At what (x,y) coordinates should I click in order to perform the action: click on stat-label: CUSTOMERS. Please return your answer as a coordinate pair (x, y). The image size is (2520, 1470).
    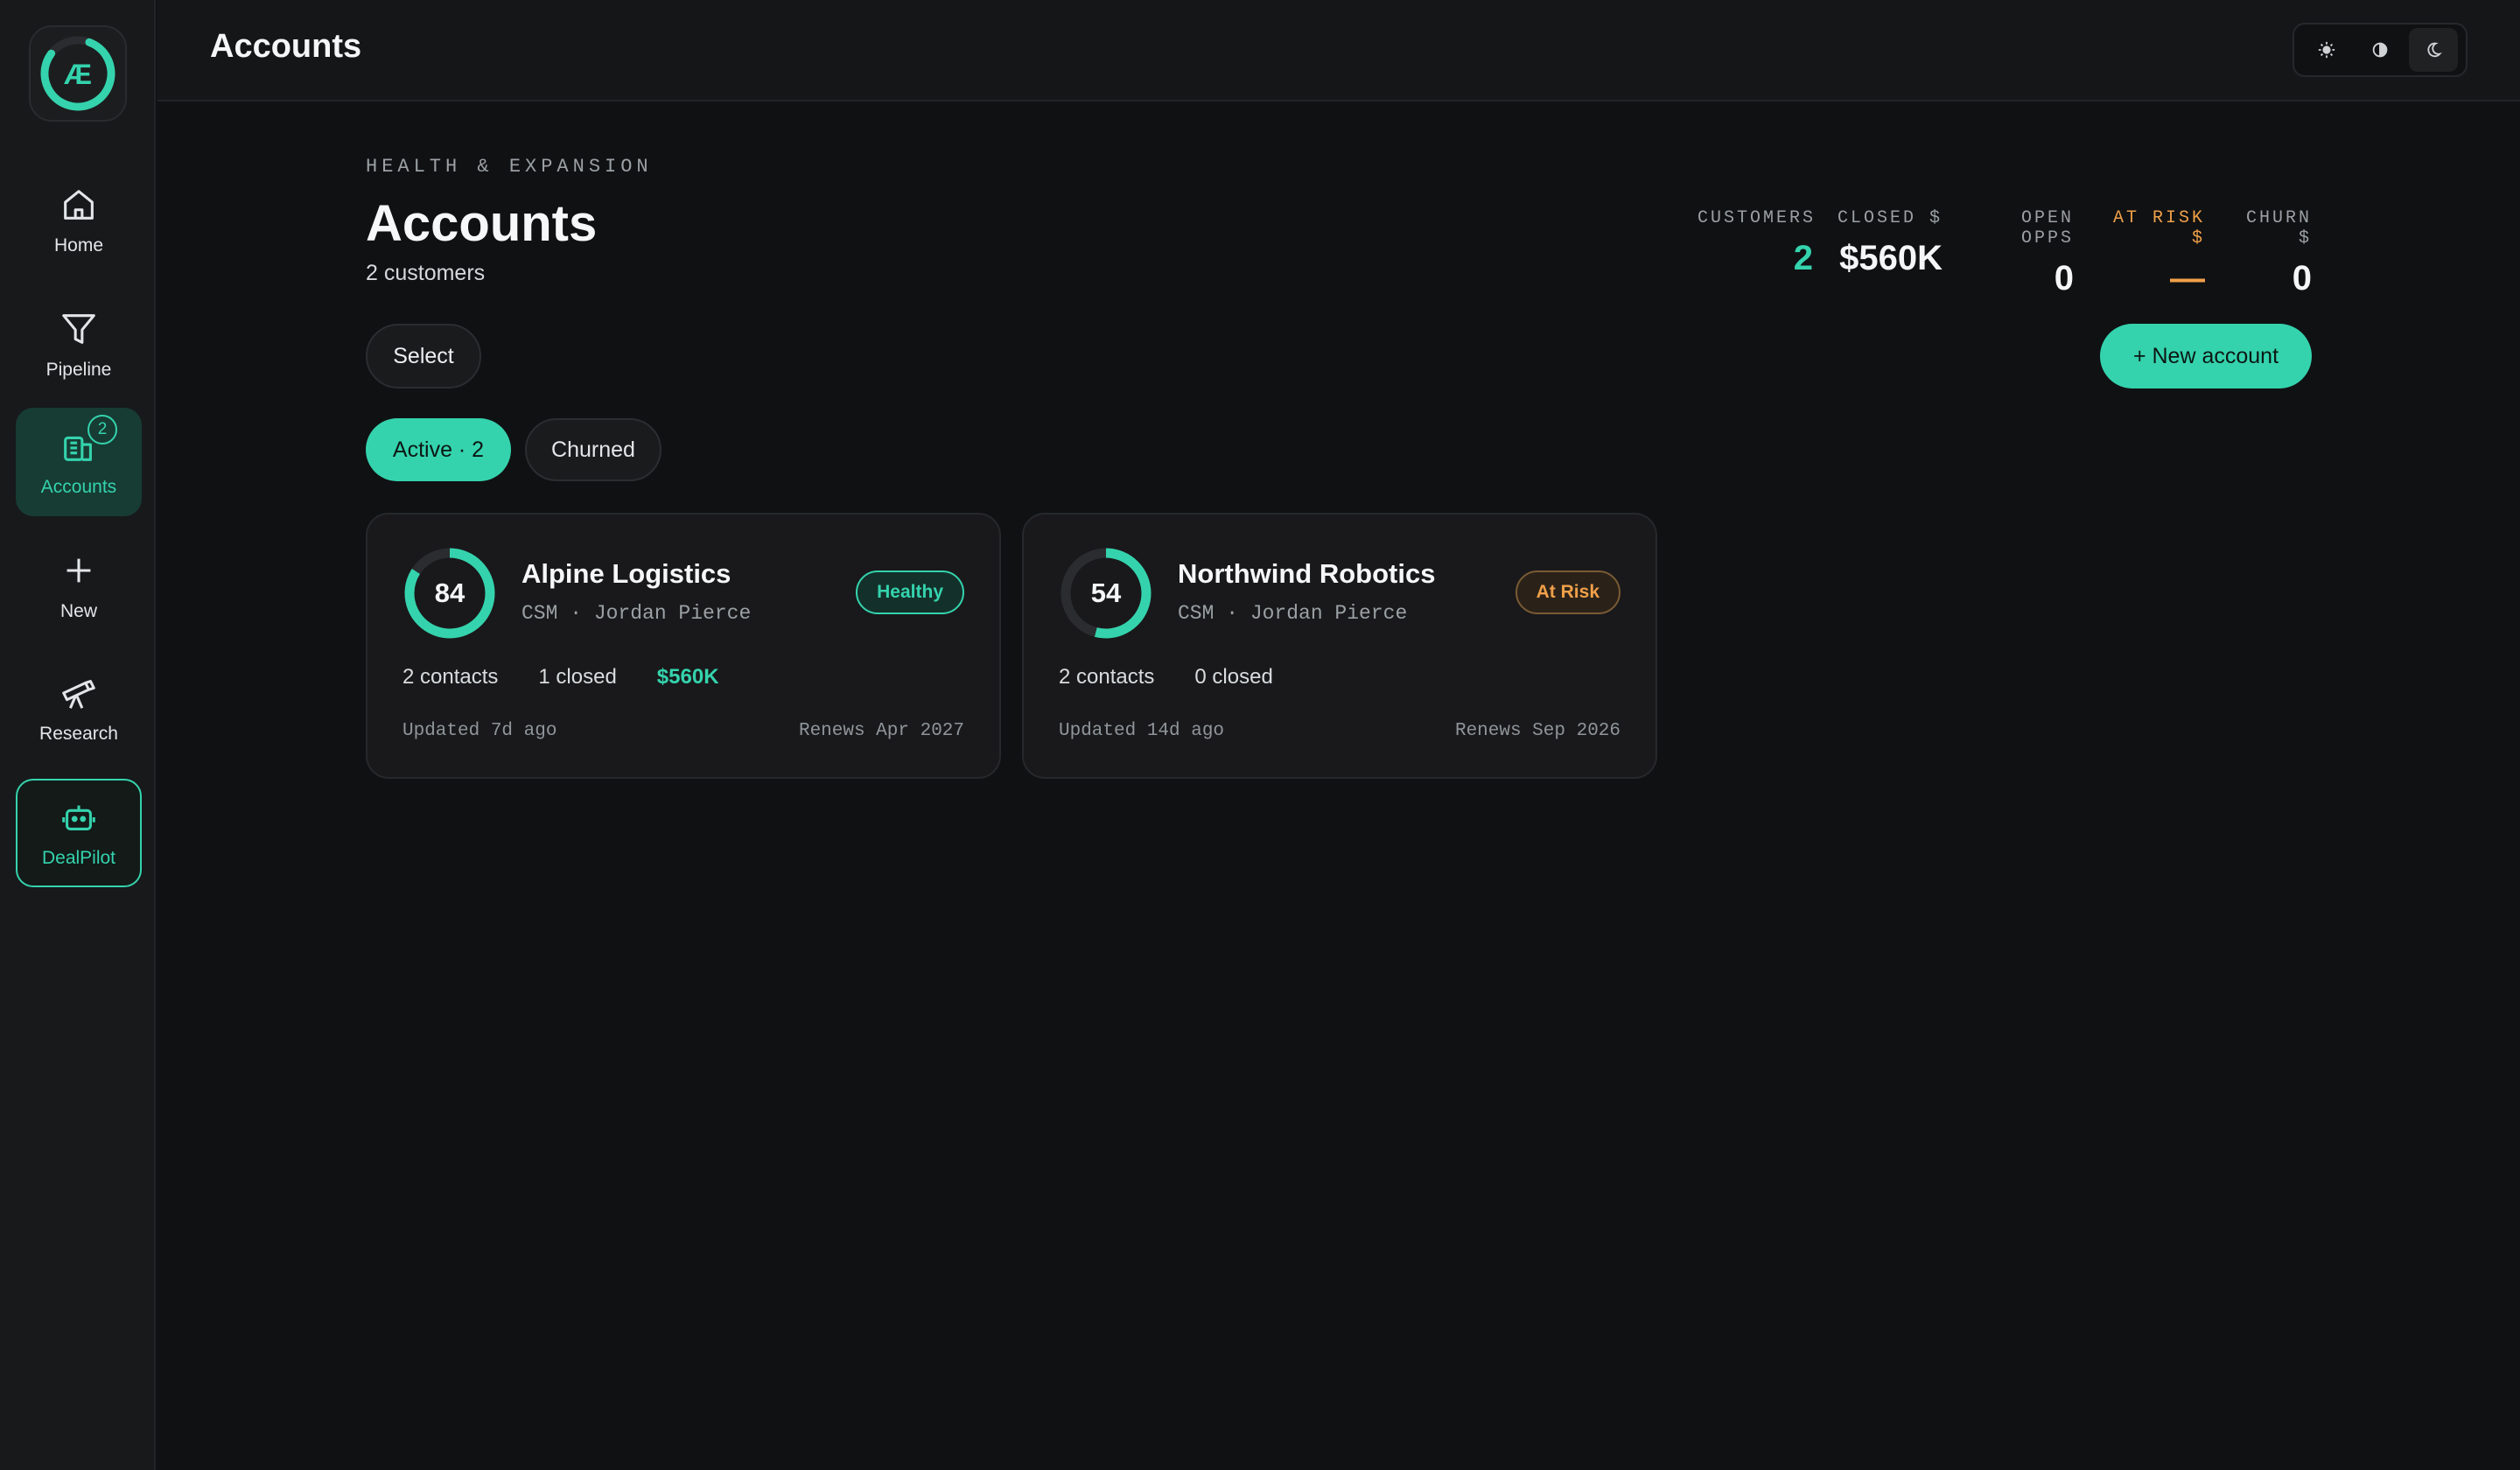
    Looking at the image, I should click on (1757, 218).